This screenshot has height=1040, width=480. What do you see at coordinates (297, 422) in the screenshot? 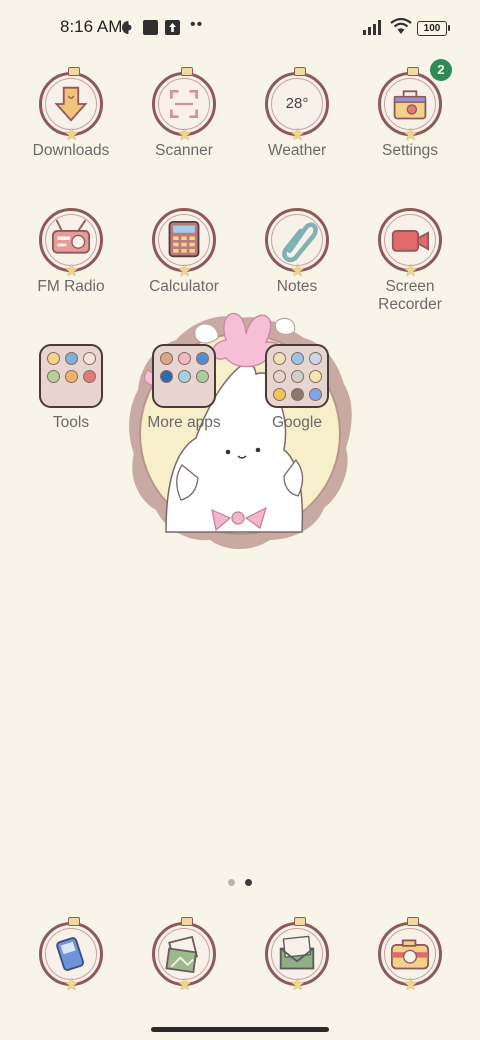
I see `folder-label: Google` at bounding box center [297, 422].